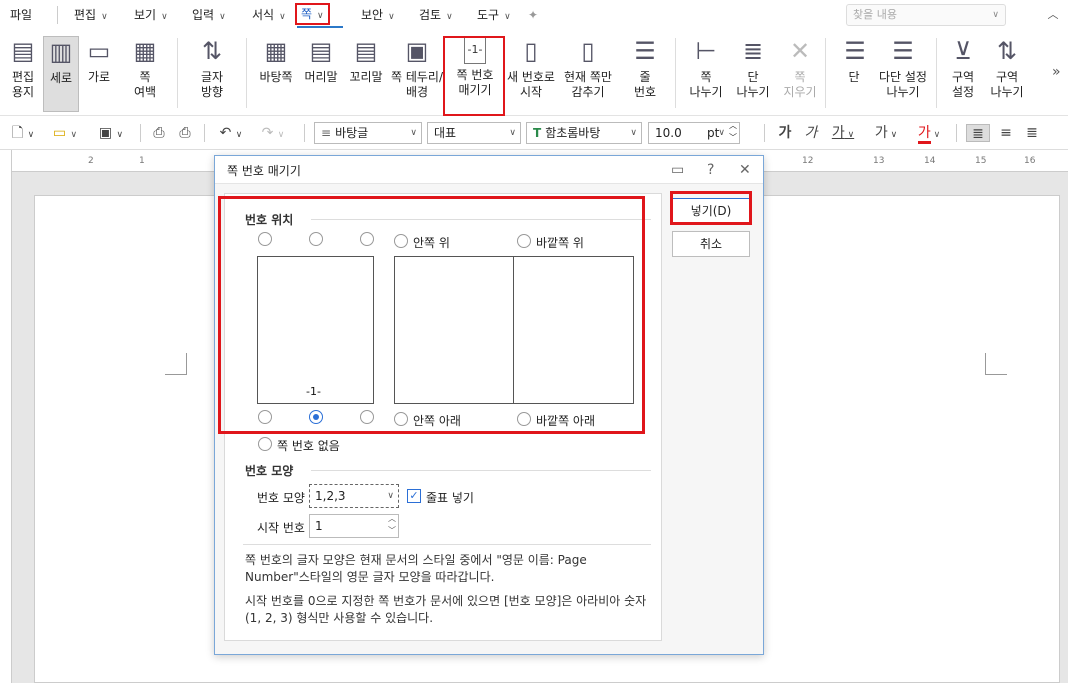  Describe the element at coordinates (111, 133) in the screenshot. I see `save-icon: ▣ ∨` at that location.